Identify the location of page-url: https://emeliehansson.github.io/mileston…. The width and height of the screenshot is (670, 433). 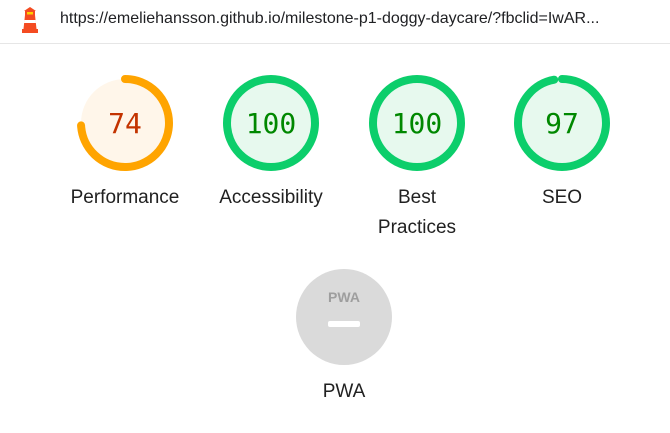
(360, 19).